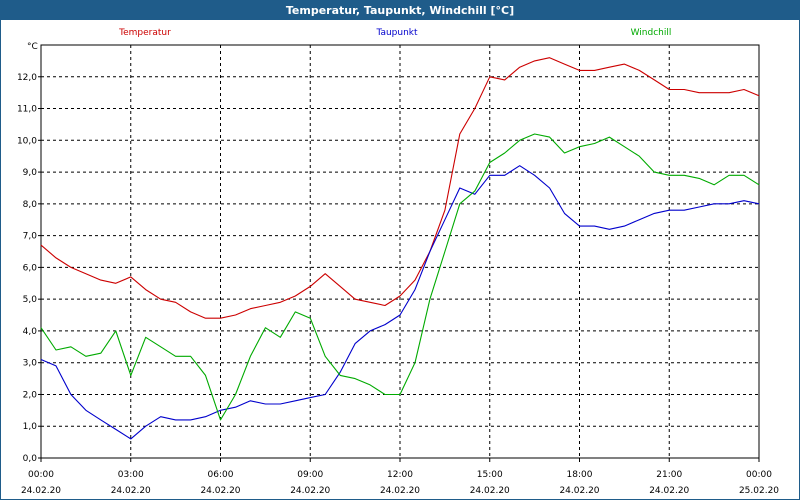 Image resolution: width=800 pixels, height=500 pixels. What do you see at coordinates (310, 475) in the screenshot?
I see `x-tick-time: 09:00` at bounding box center [310, 475].